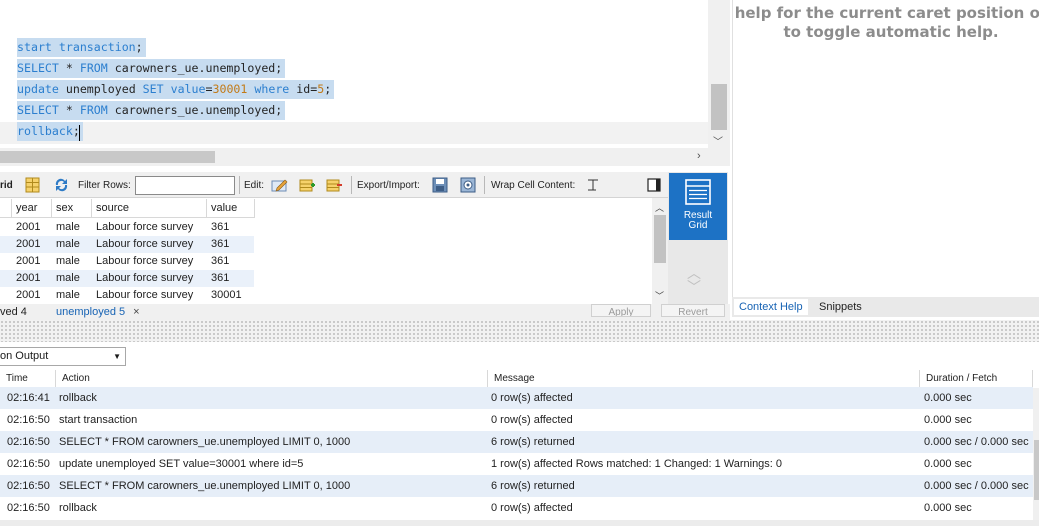  What do you see at coordinates (6, 208) in the screenshot?
I see `row-header-corner` at bounding box center [6, 208].